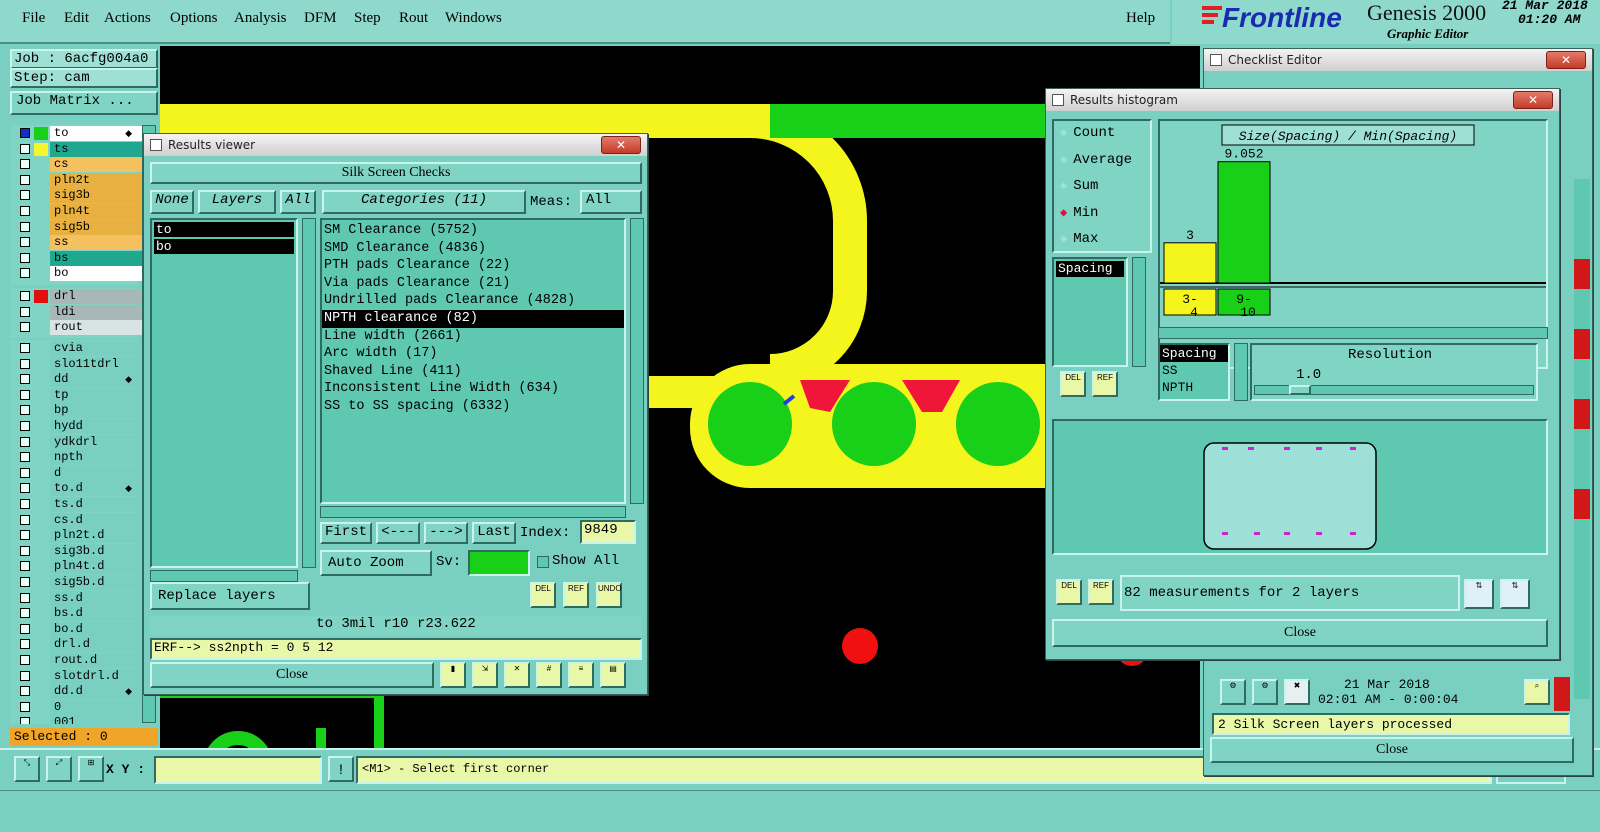 This screenshot has width=1600, height=832. I want to click on layer-name: 001, so click(94, 719).